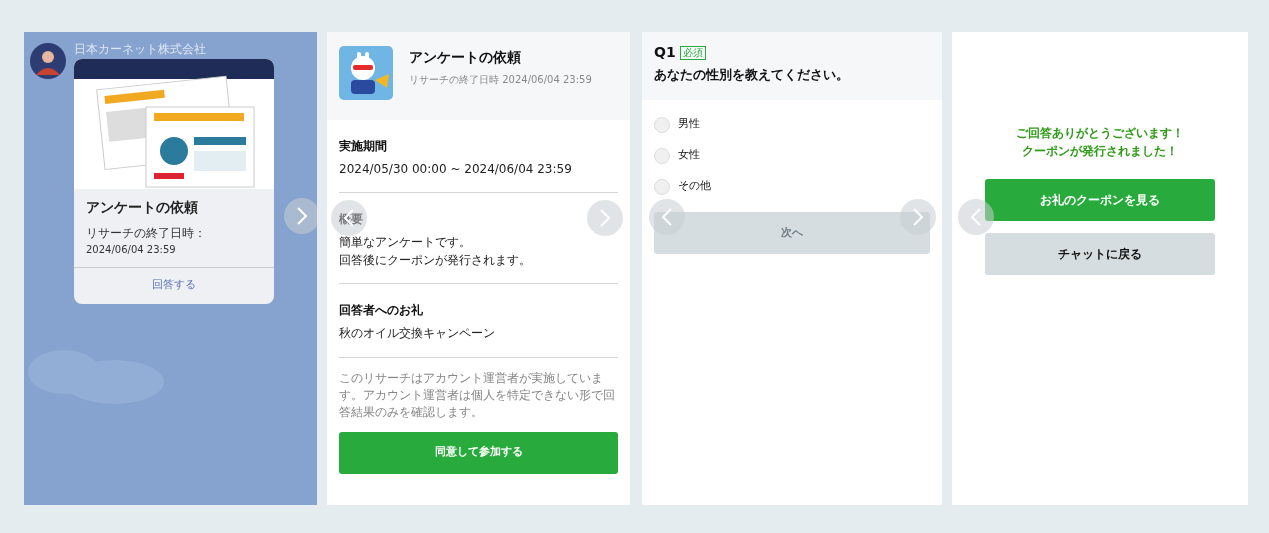  What do you see at coordinates (174, 285) in the screenshot?
I see `answer-link: 回答する` at bounding box center [174, 285].